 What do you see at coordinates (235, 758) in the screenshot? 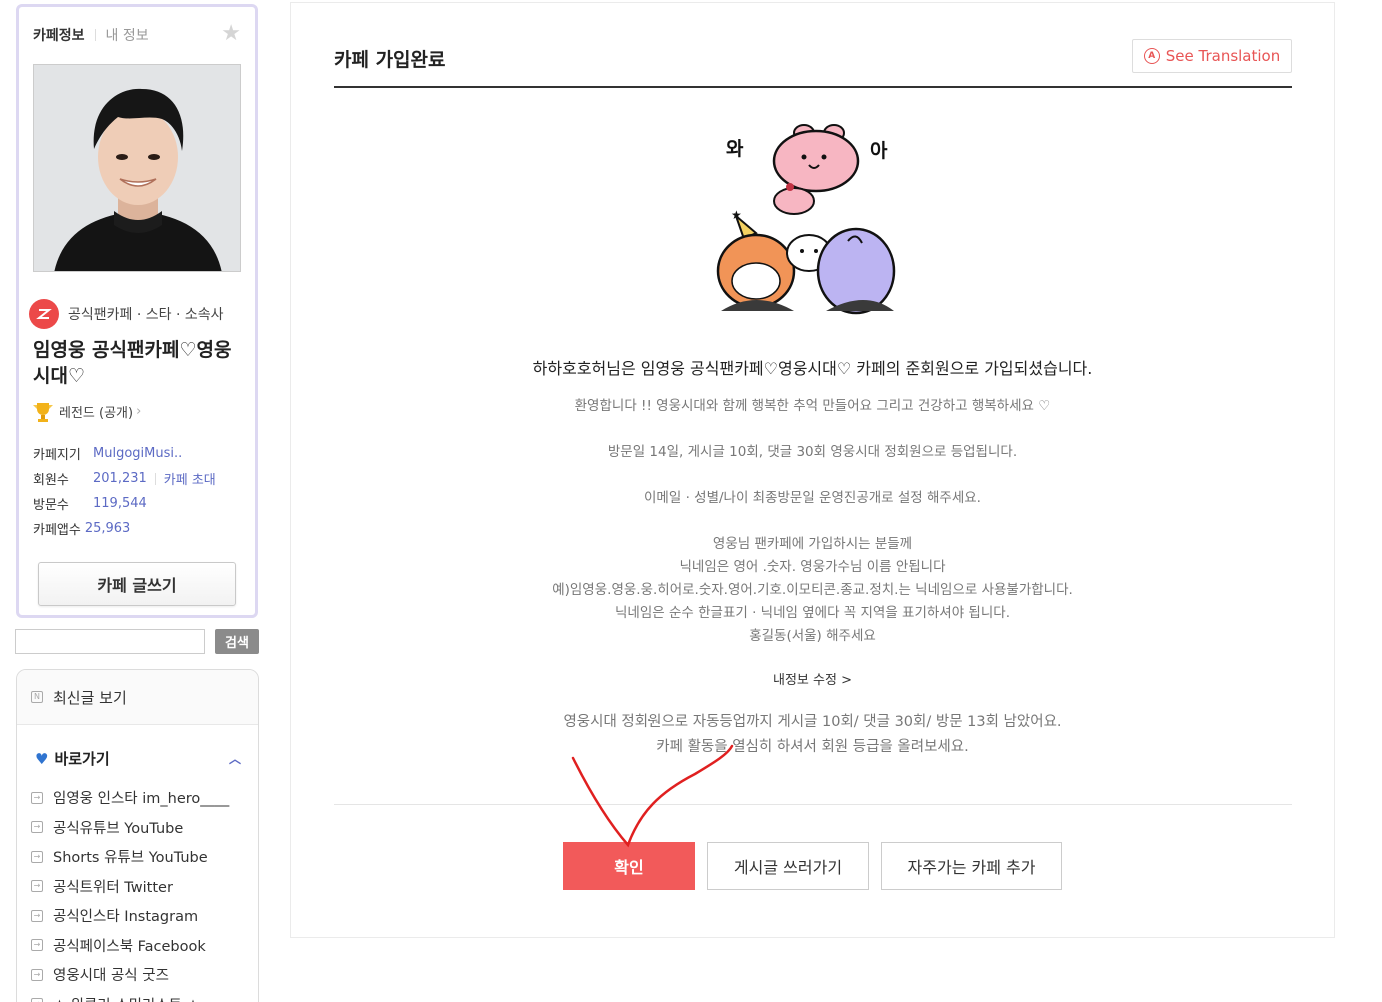
I see `collapse-icon: ︿` at bounding box center [235, 758].